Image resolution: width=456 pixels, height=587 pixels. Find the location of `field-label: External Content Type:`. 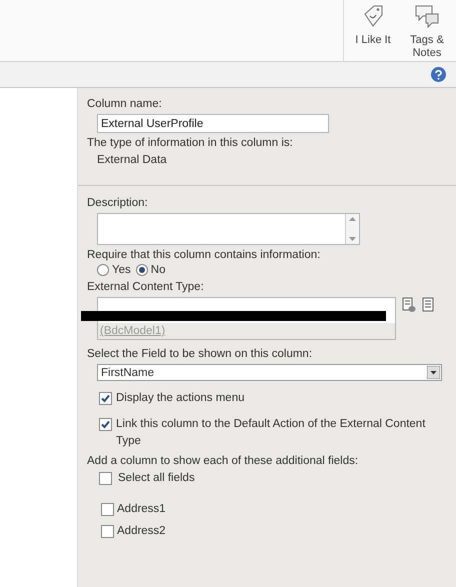

field-label: External Content Type: is located at coordinates (146, 287).